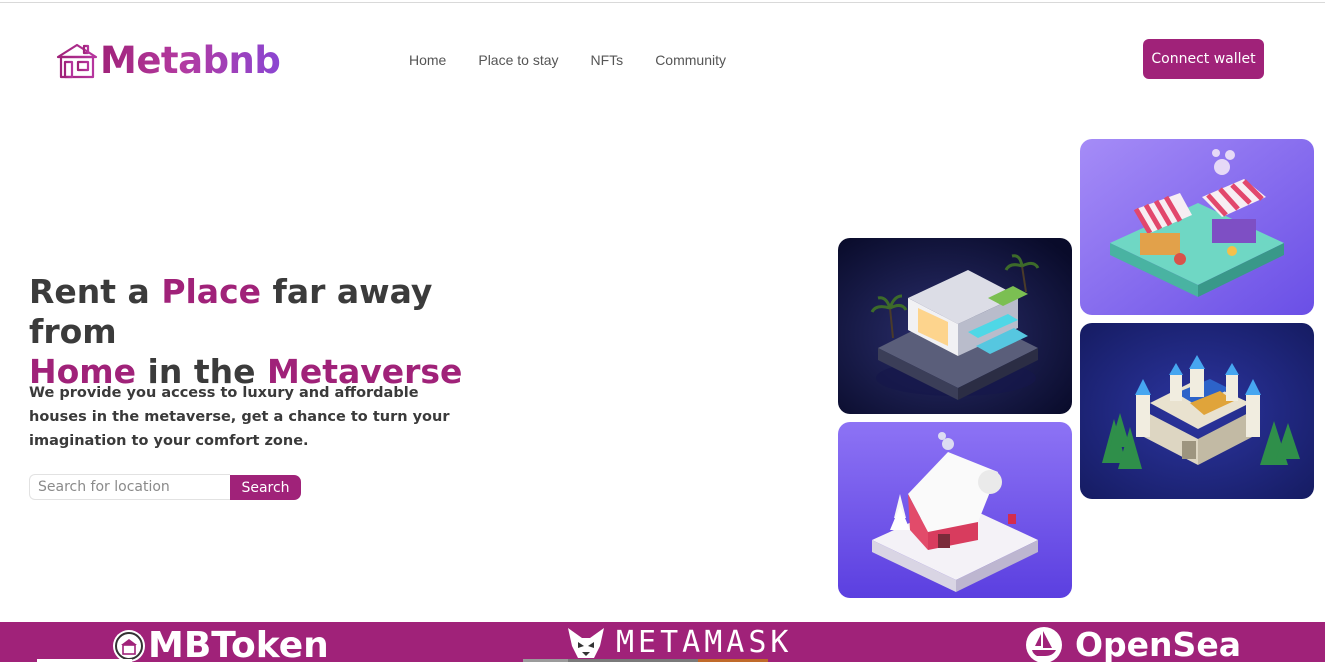 This screenshot has width=1325, height=662. Describe the element at coordinates (129, 645) in the screenshot. I see `mbtoken-logo-icon` at that location.